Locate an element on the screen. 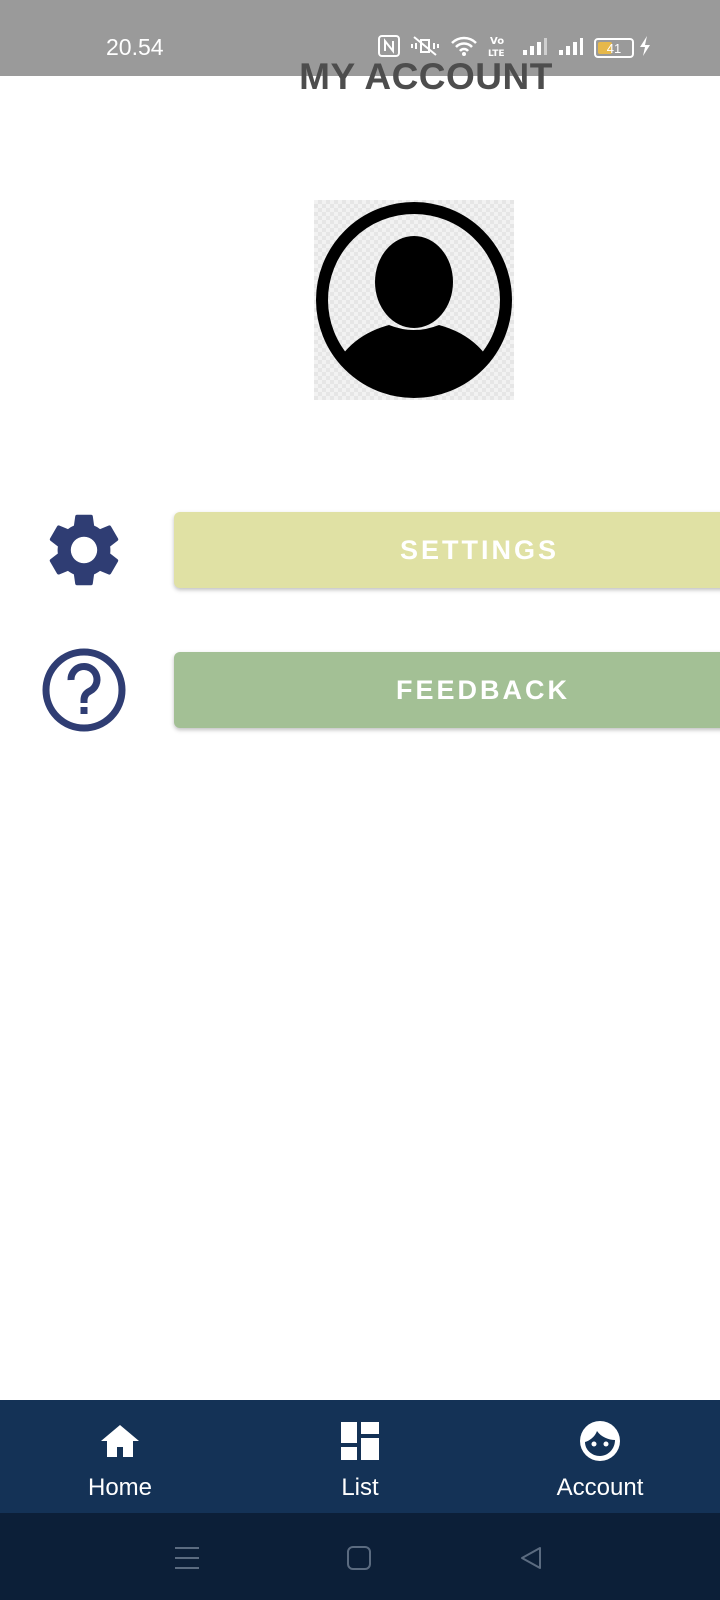 The image size is (720, 1600). avatar is located at coordinates (414, 300).